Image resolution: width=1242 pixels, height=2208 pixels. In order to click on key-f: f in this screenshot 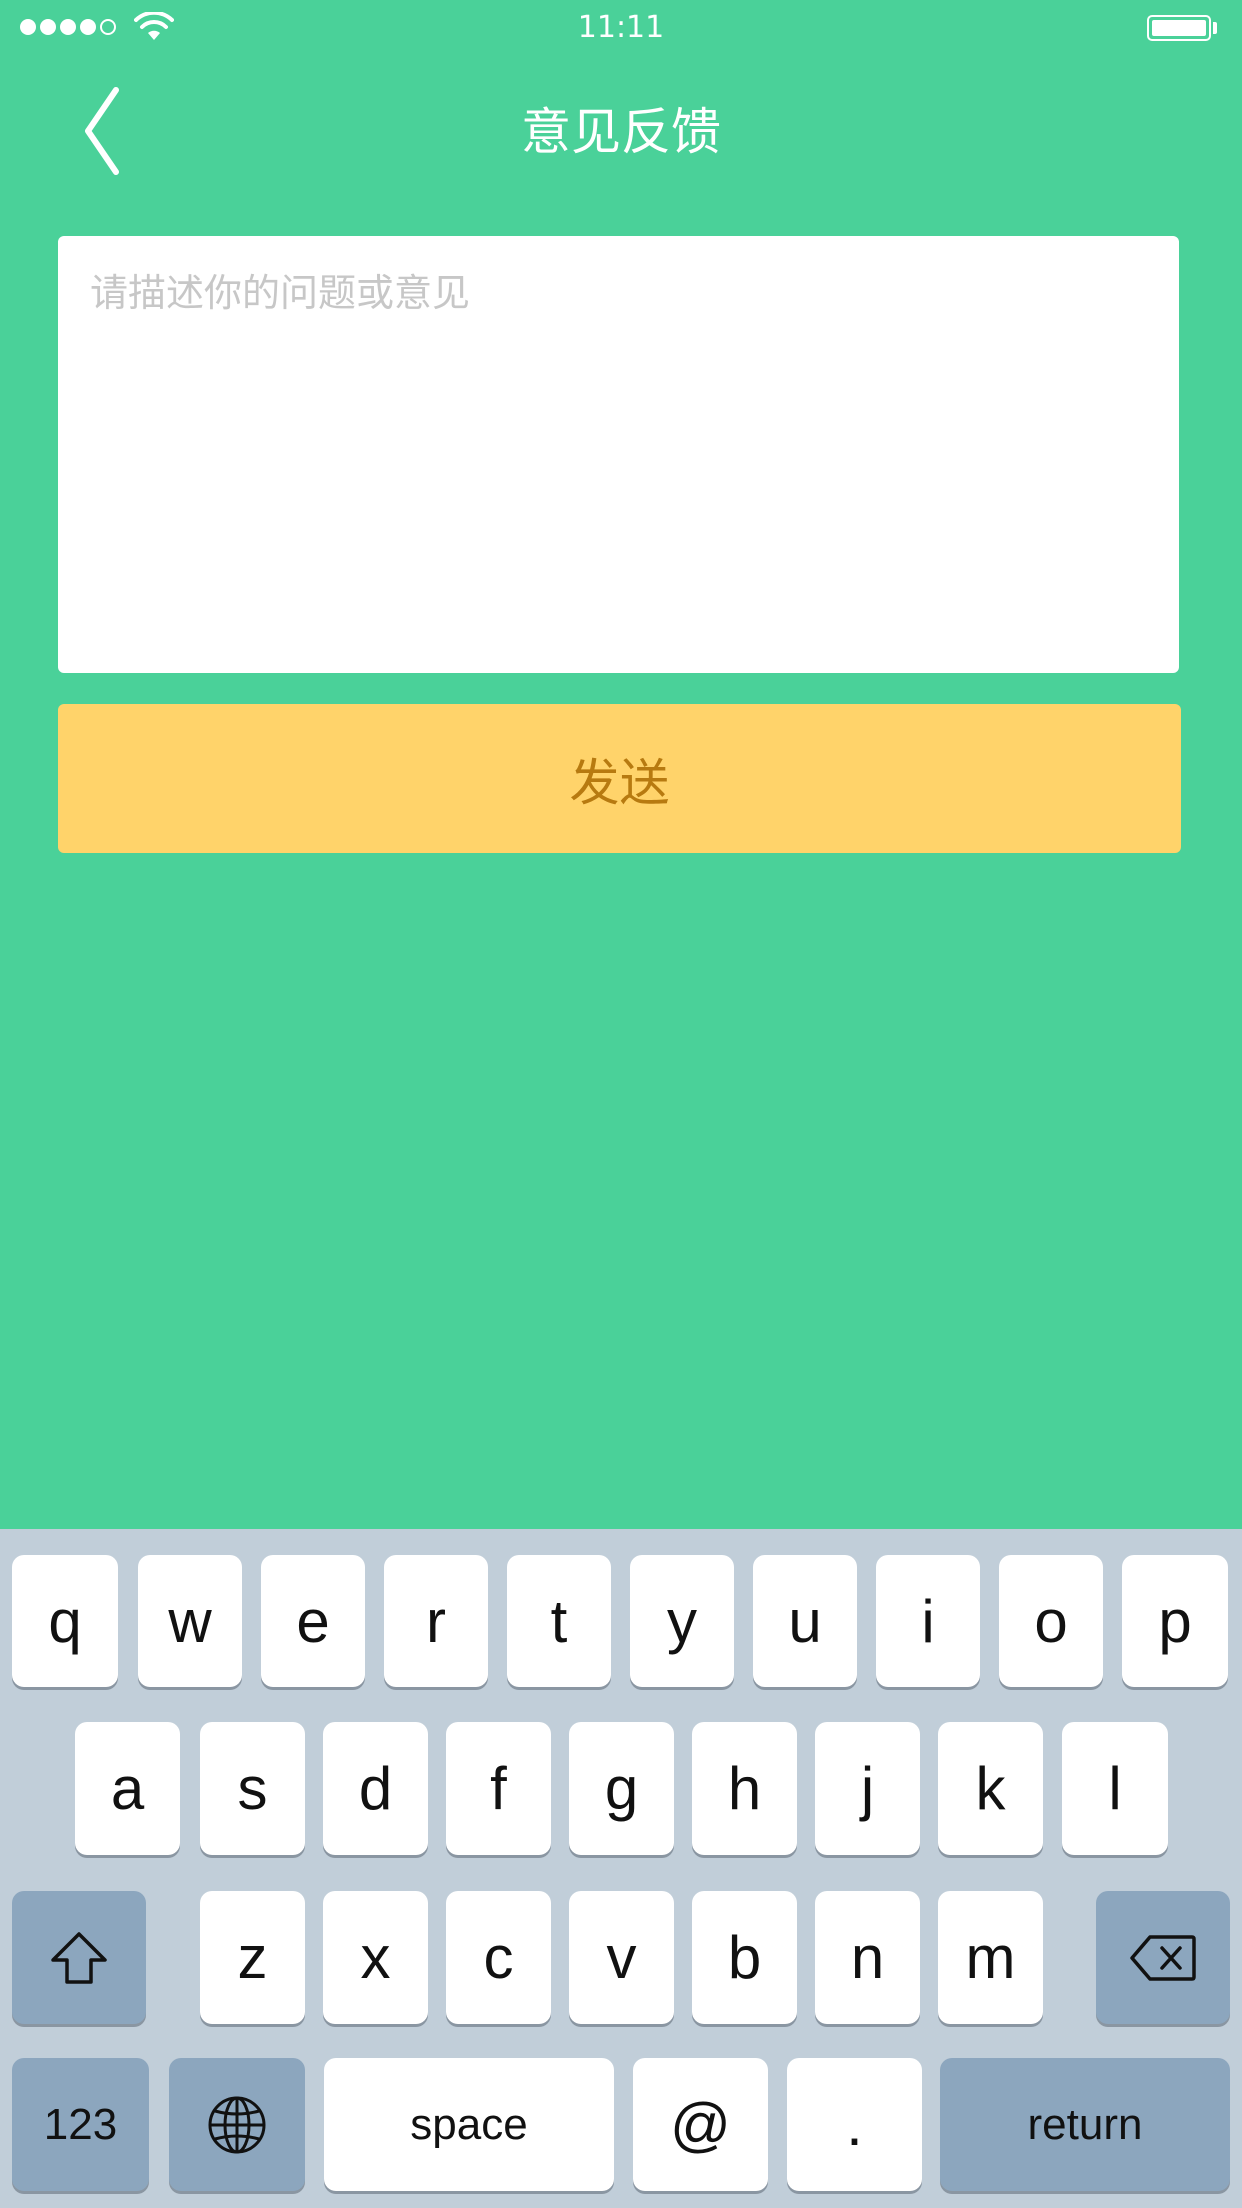, I will do `click(498, 1788)`.